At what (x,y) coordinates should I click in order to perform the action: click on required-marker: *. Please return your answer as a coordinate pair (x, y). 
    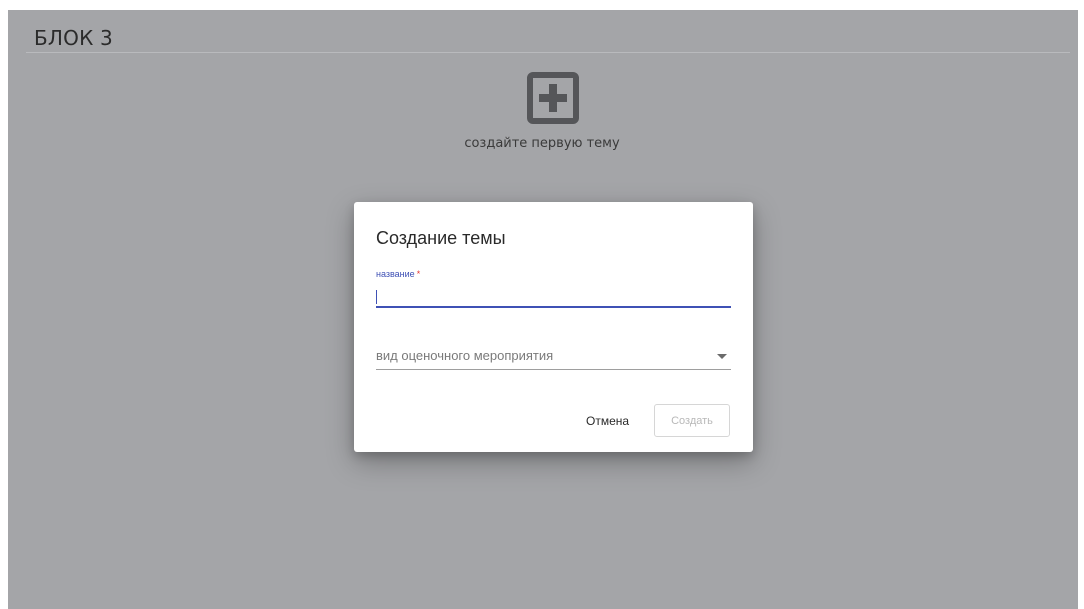
    Looking at the image, I should click on (418, 274).